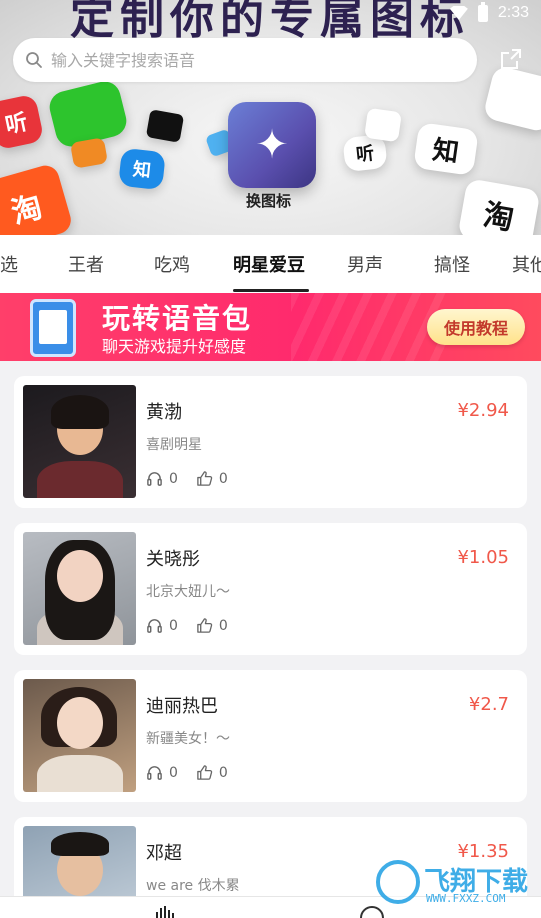 The width and height of the screenshot is (541, 918). Describe the element at coordinates (495, 13) in the screenshot. I see `status-bar: 2:33` at that location.